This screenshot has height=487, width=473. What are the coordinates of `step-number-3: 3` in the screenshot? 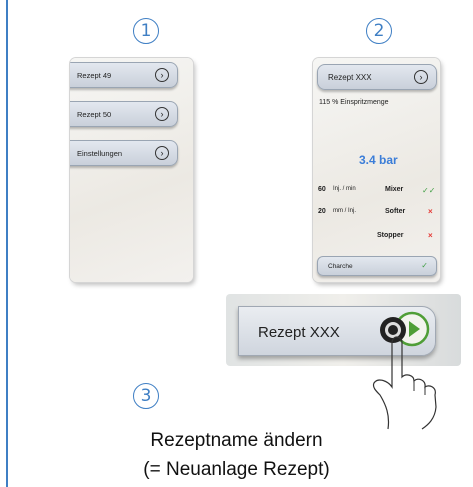 It's located at (146, 396).